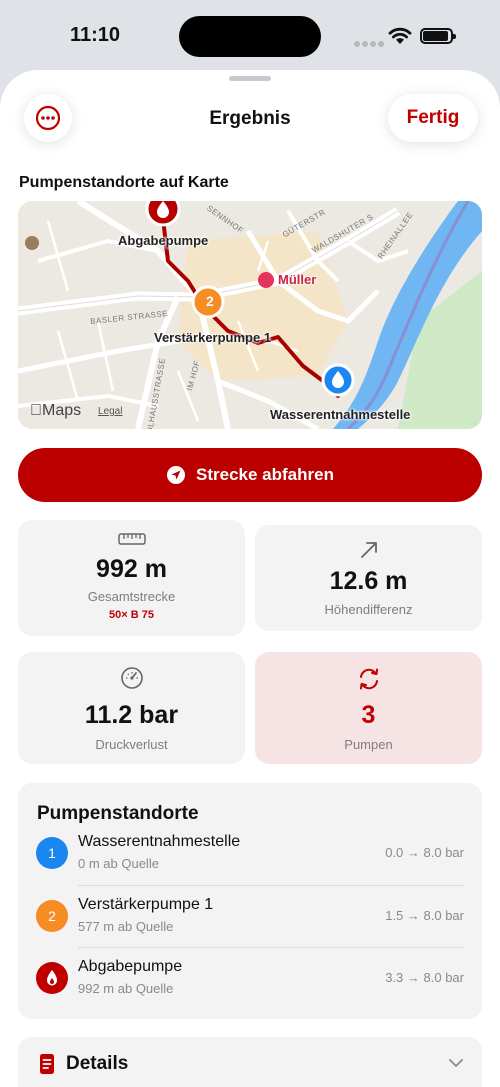  I want to click on cellular-signal-icon, so click(370, 43).